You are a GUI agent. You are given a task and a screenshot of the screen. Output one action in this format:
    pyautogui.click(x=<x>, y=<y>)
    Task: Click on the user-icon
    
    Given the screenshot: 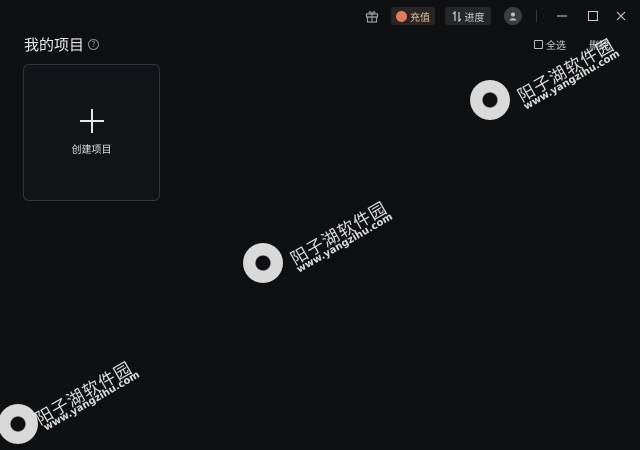 What is the action you would take?
    pyautogui.click(x=513, y=16)
    